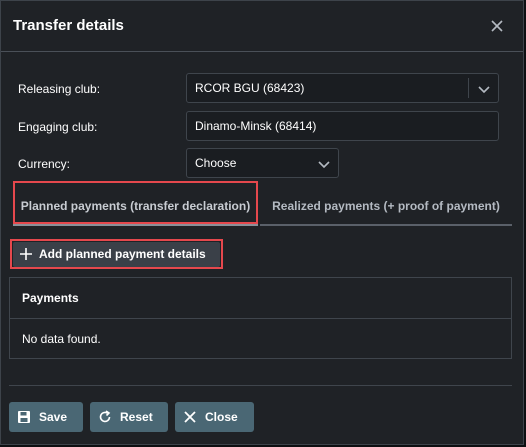 Image resolution: width=526 pixels, height=447 pixels. I want to click on reset-button: Reset, so click(129, 417).